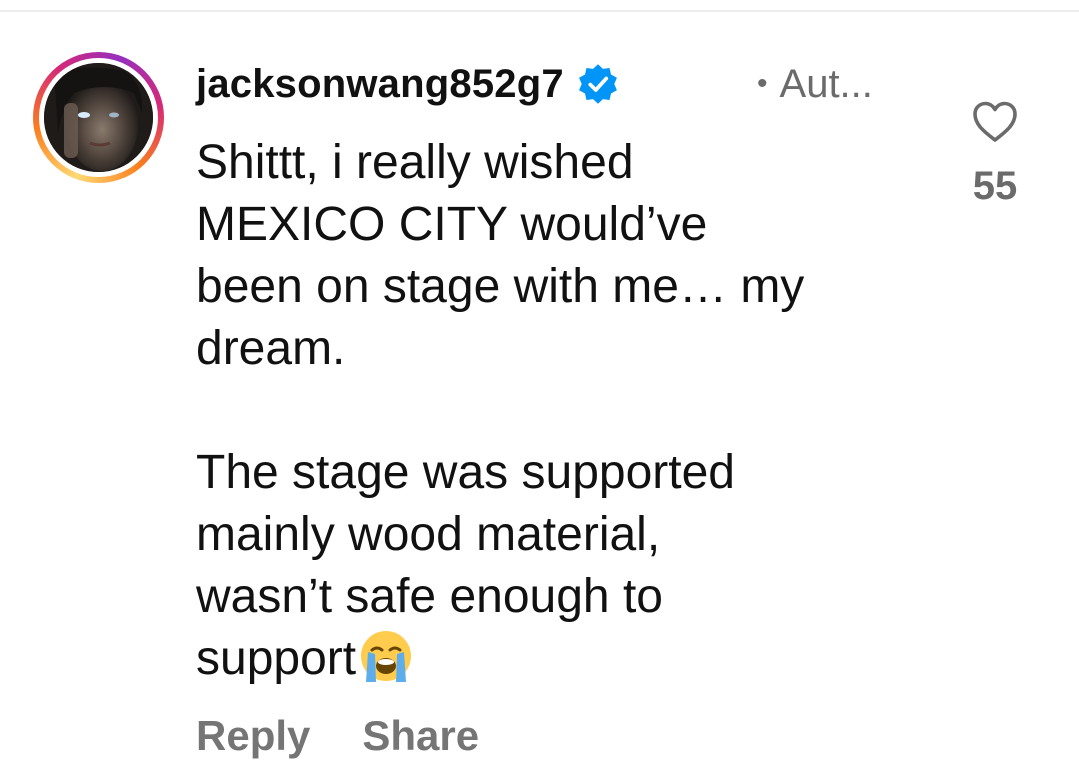  What do you see at coordinates (995, 186) in the screenshot?
I see `like-count: 55` at bounding box center [995, 186].